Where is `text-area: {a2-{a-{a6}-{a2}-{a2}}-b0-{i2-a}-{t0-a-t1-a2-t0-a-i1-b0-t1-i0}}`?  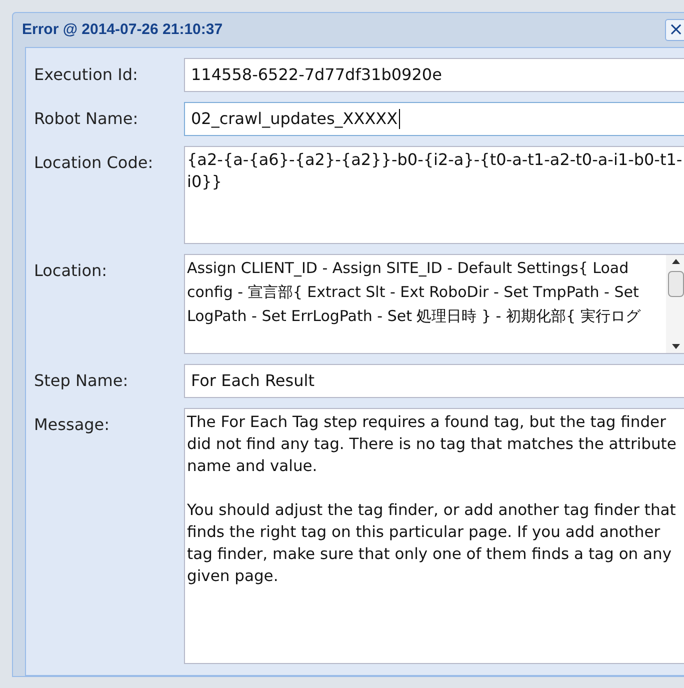 text-area: {a2-{a-{a6}-{a2}-{a2}}-b0-{i2-a}-{t0-a-t1-a2-t0-a-i1-b0-t1-i0}} is located at coordinates (434, 195).